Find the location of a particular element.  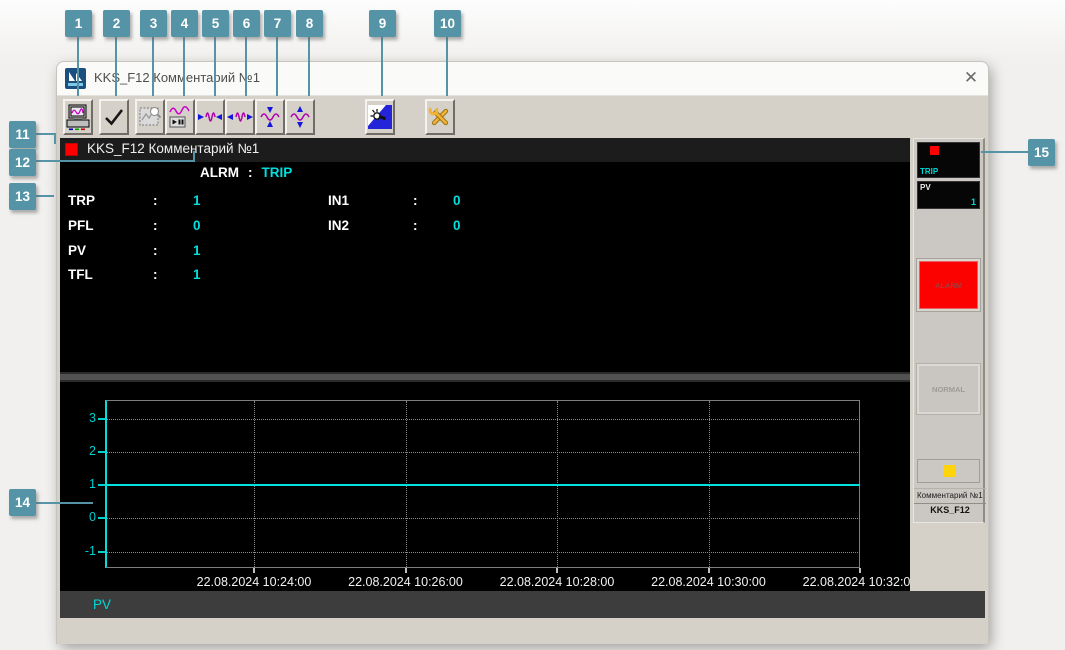

callout-line-12a is located at coordinates (115, 161).